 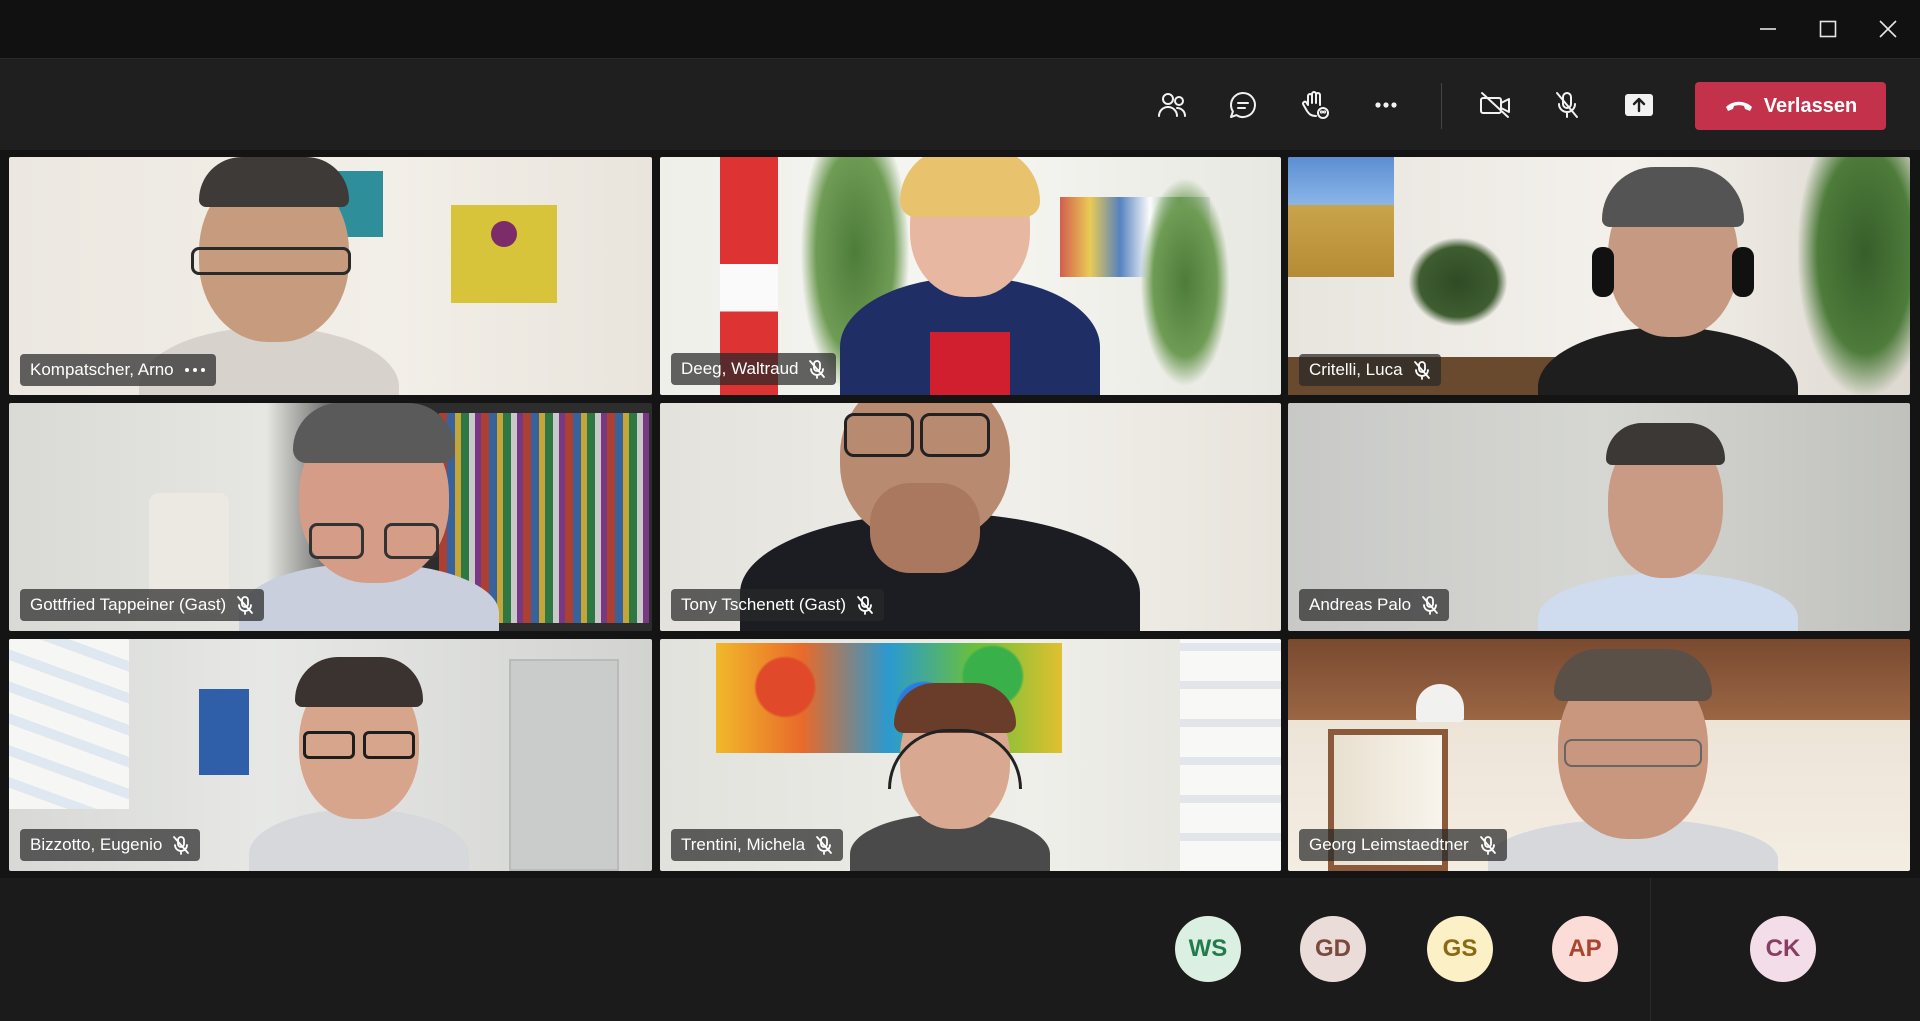 I want to click on more-actions-button, so click(x=1386, y=105).